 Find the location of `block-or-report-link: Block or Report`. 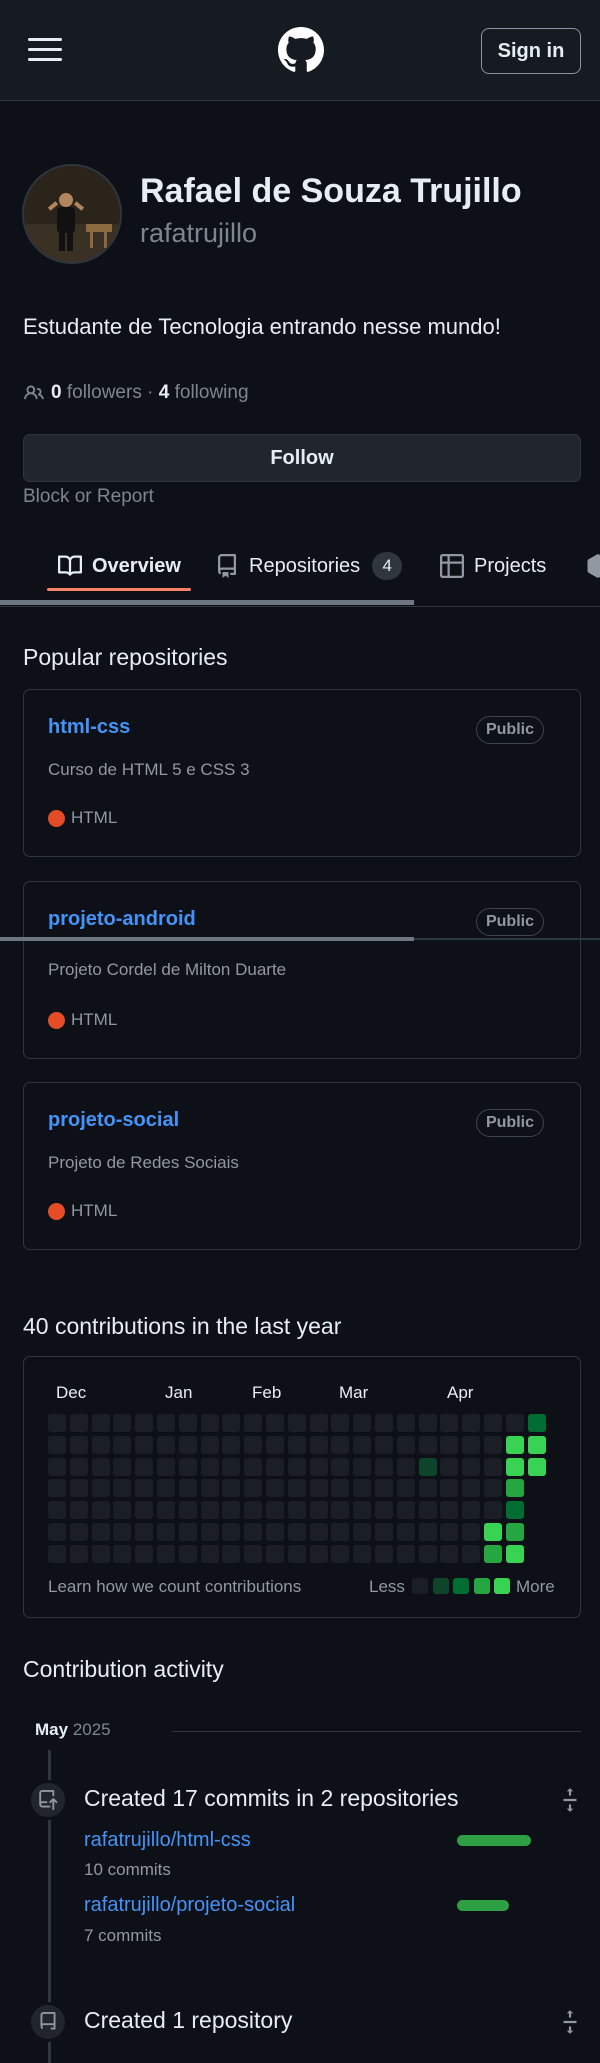

block-or-report-link: Block or Report is located at coordinates (88, 497).